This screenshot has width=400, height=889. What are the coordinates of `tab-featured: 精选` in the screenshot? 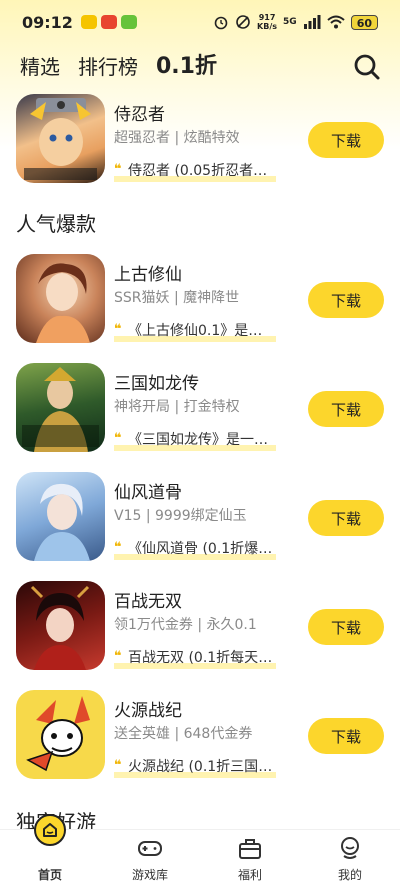 It's located at (40, 67).